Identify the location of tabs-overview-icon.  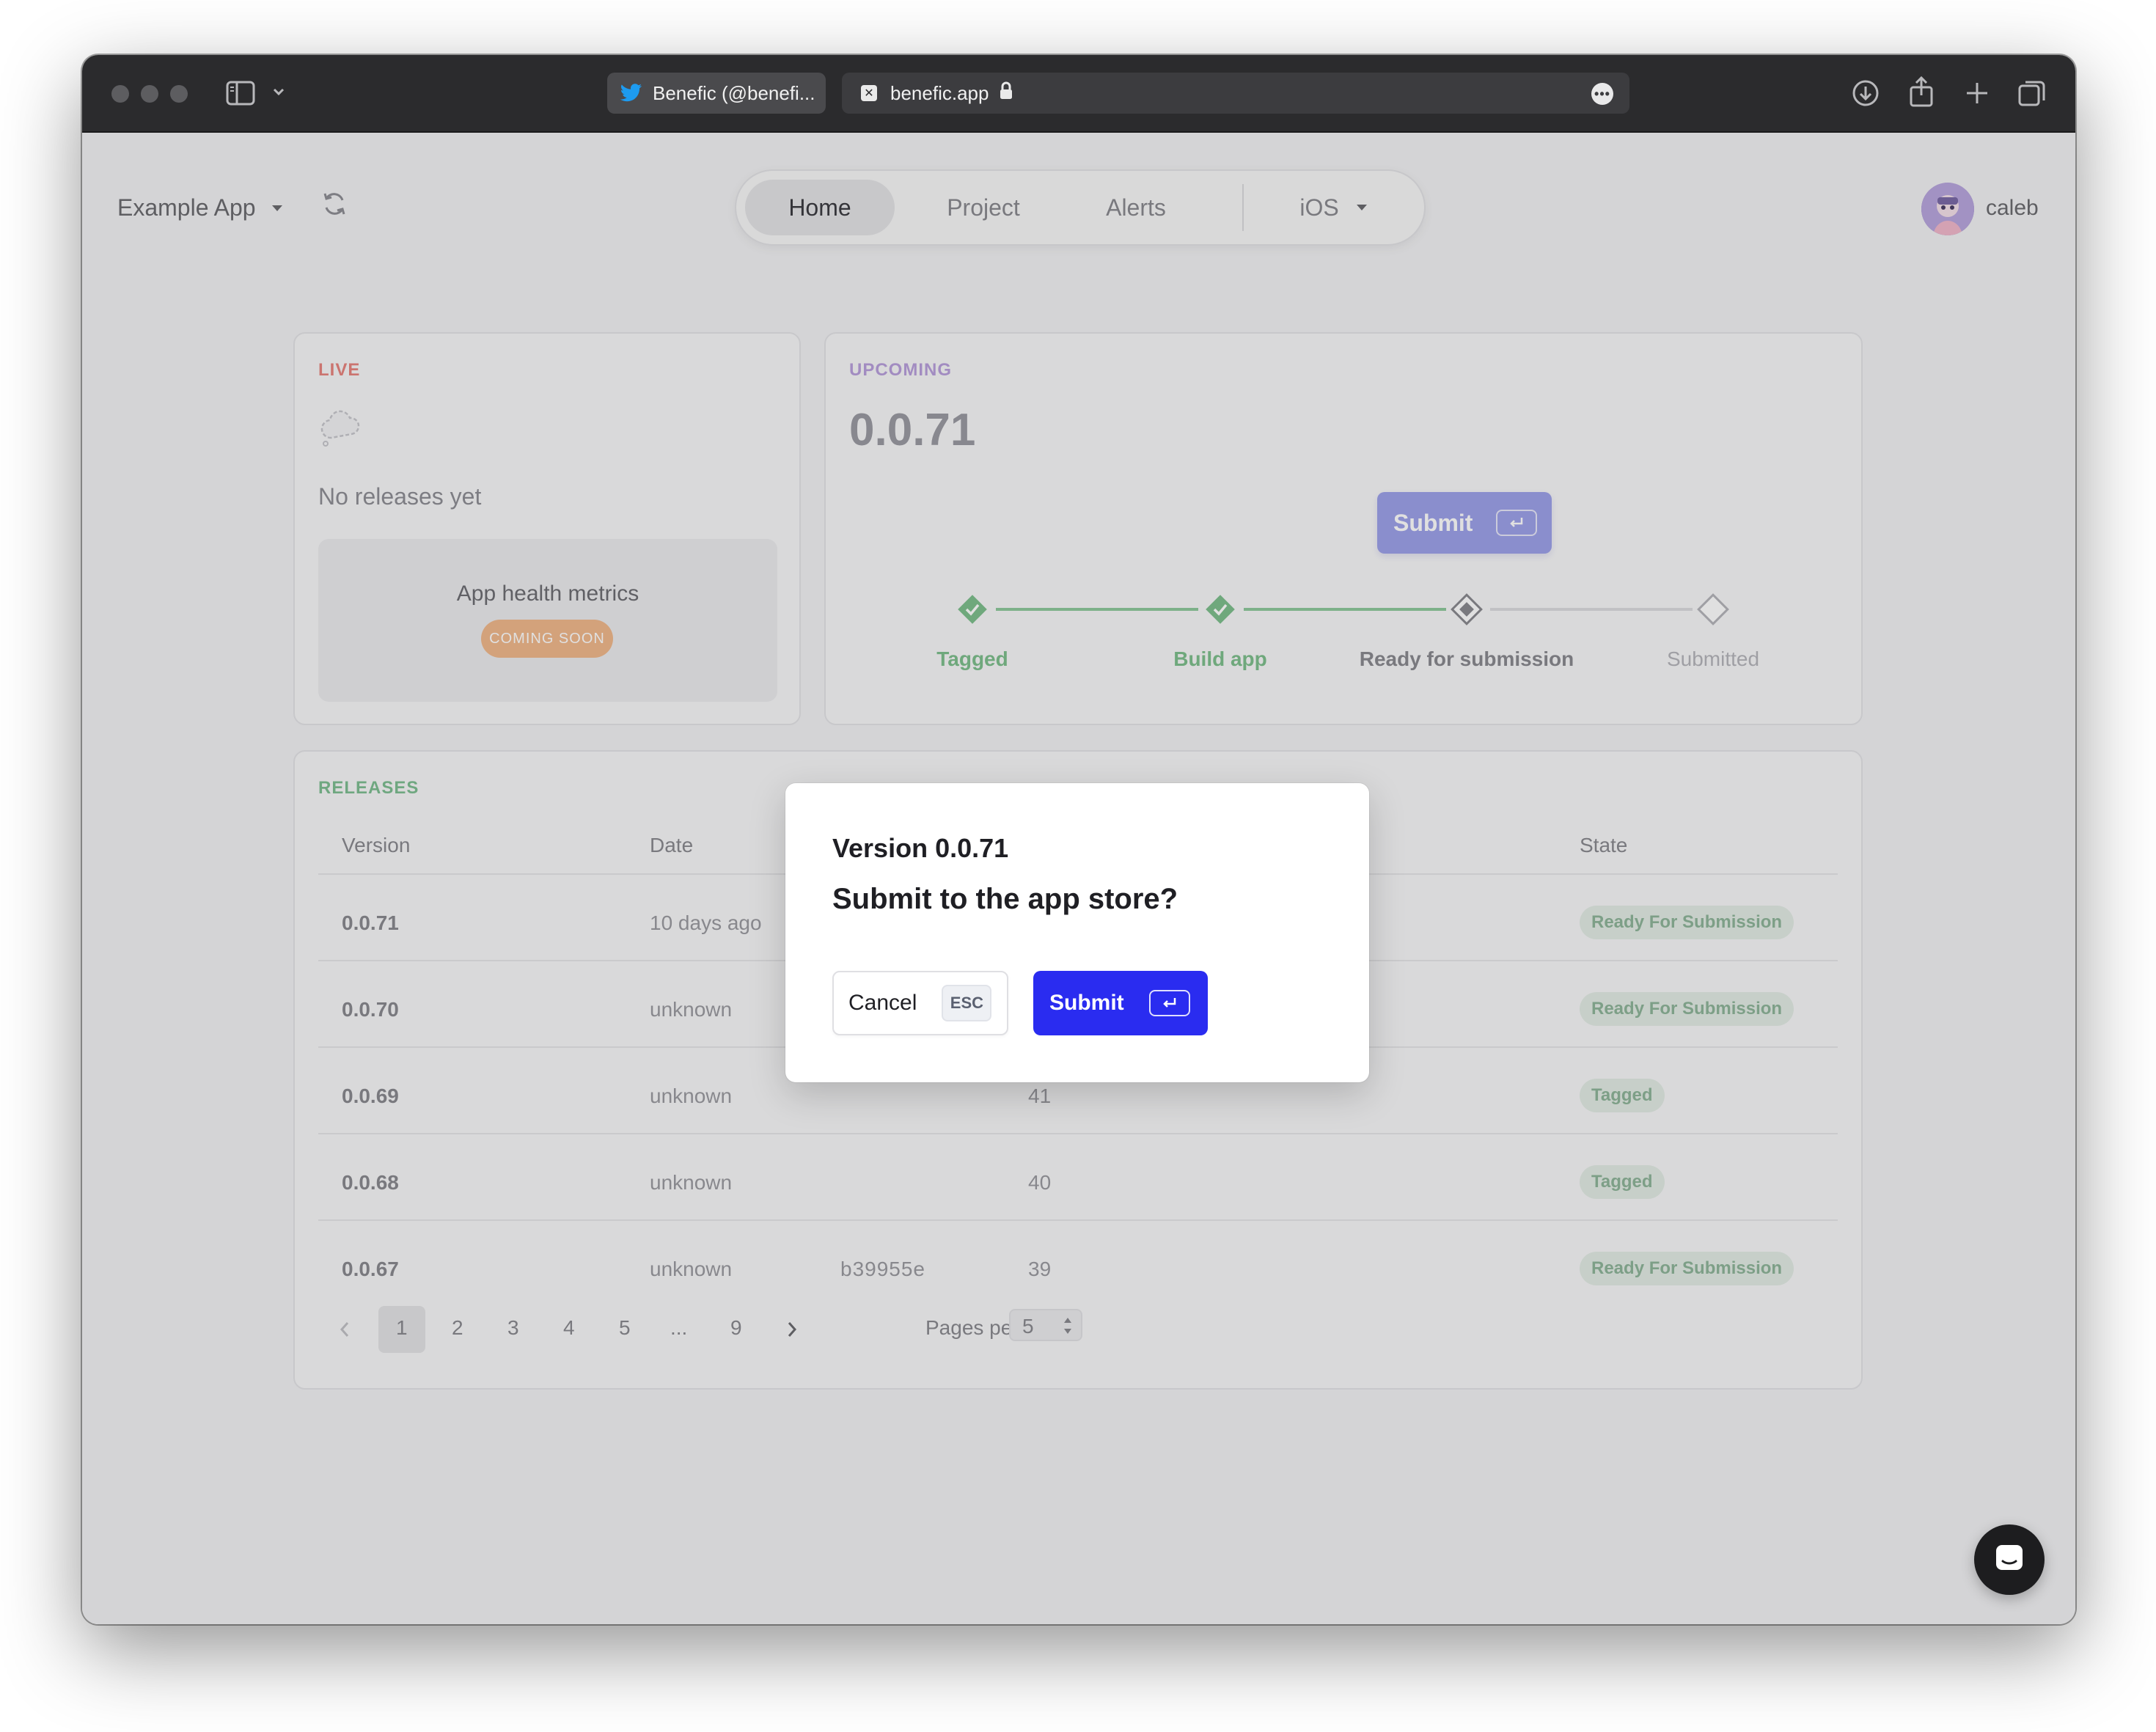
(2032, 95).